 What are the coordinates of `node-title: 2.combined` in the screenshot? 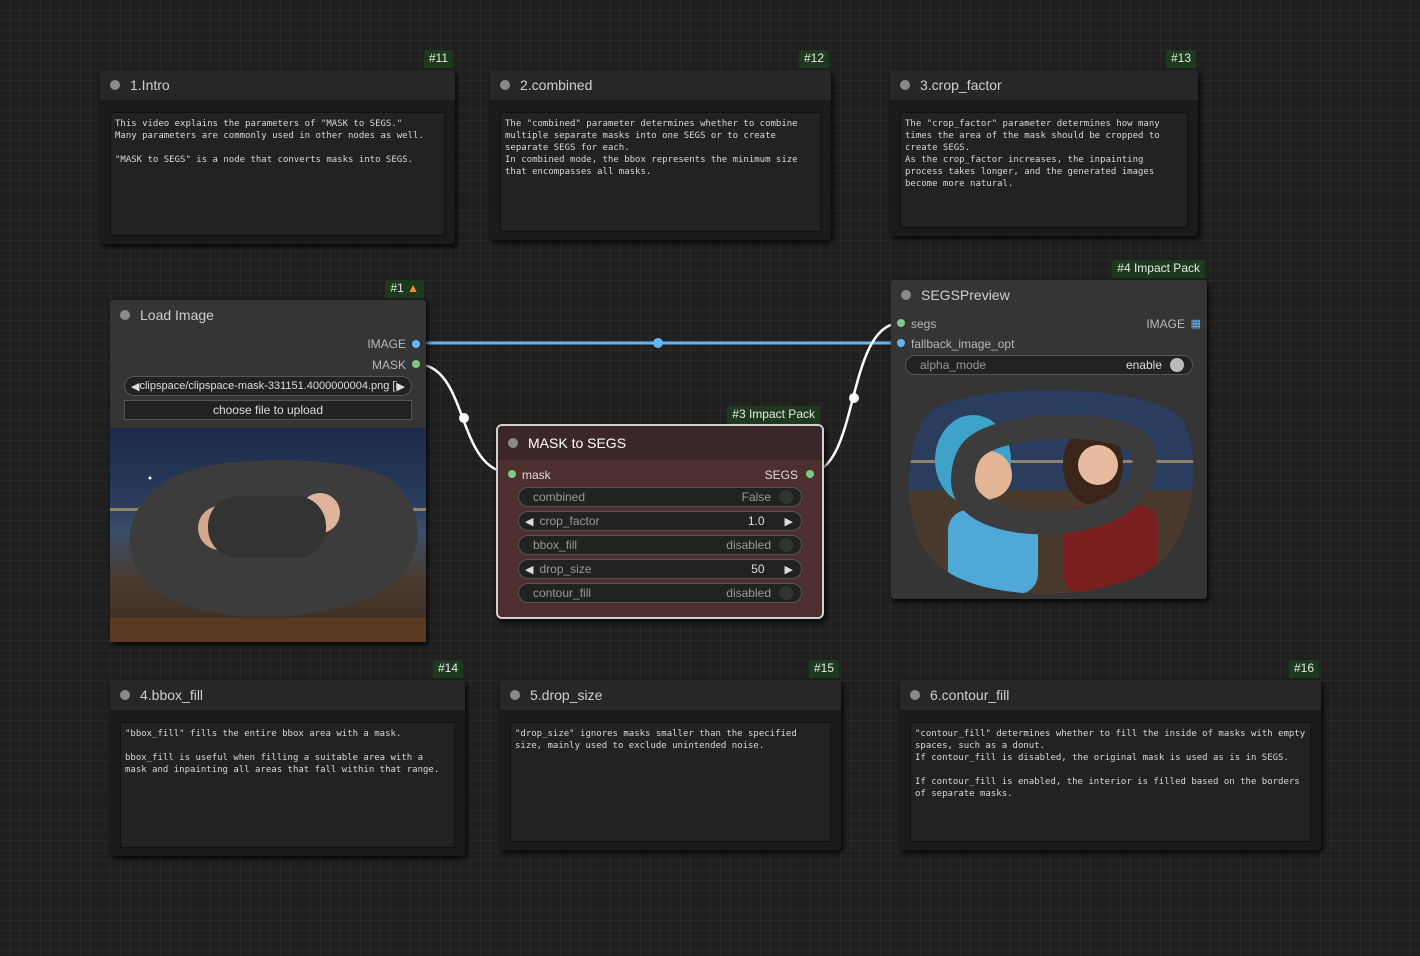 It's located at (556, 85).